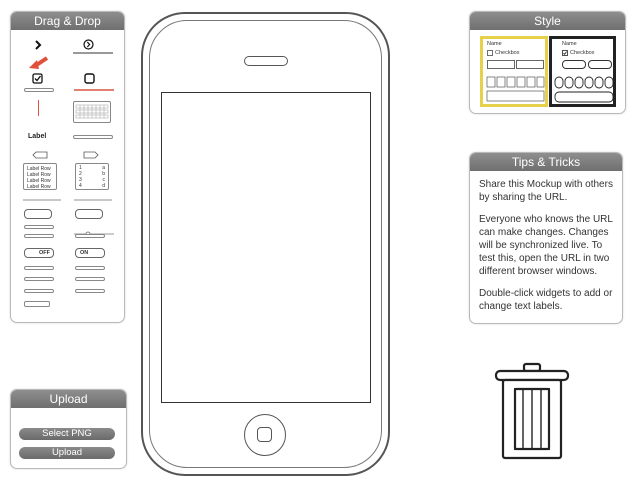  I want to click on list-row: Label Row, so click(39, 187).